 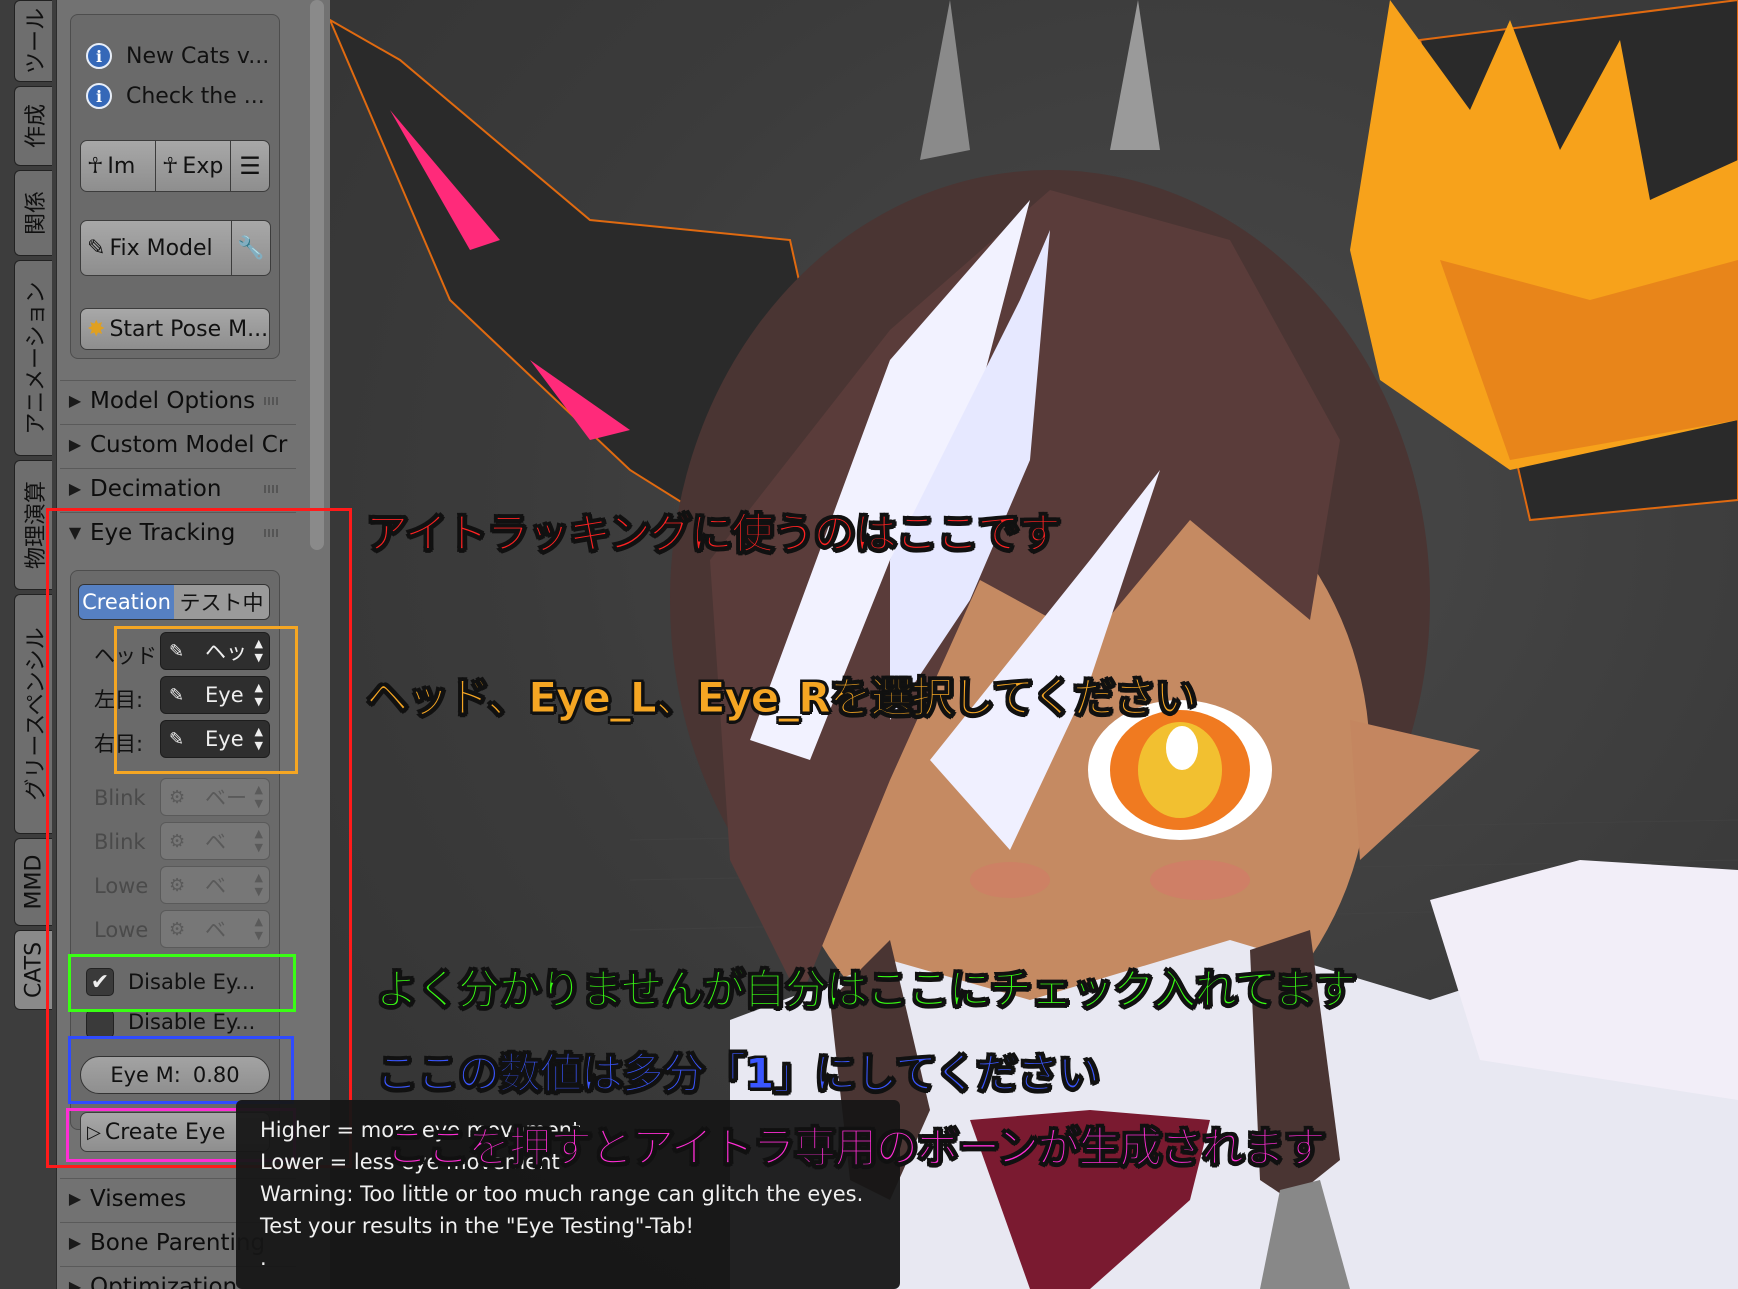 What do you see at coordinates (215, 886) in the screenshot?
I see `lowerlid-left-value: ベ` at bounding box center [215, 886].